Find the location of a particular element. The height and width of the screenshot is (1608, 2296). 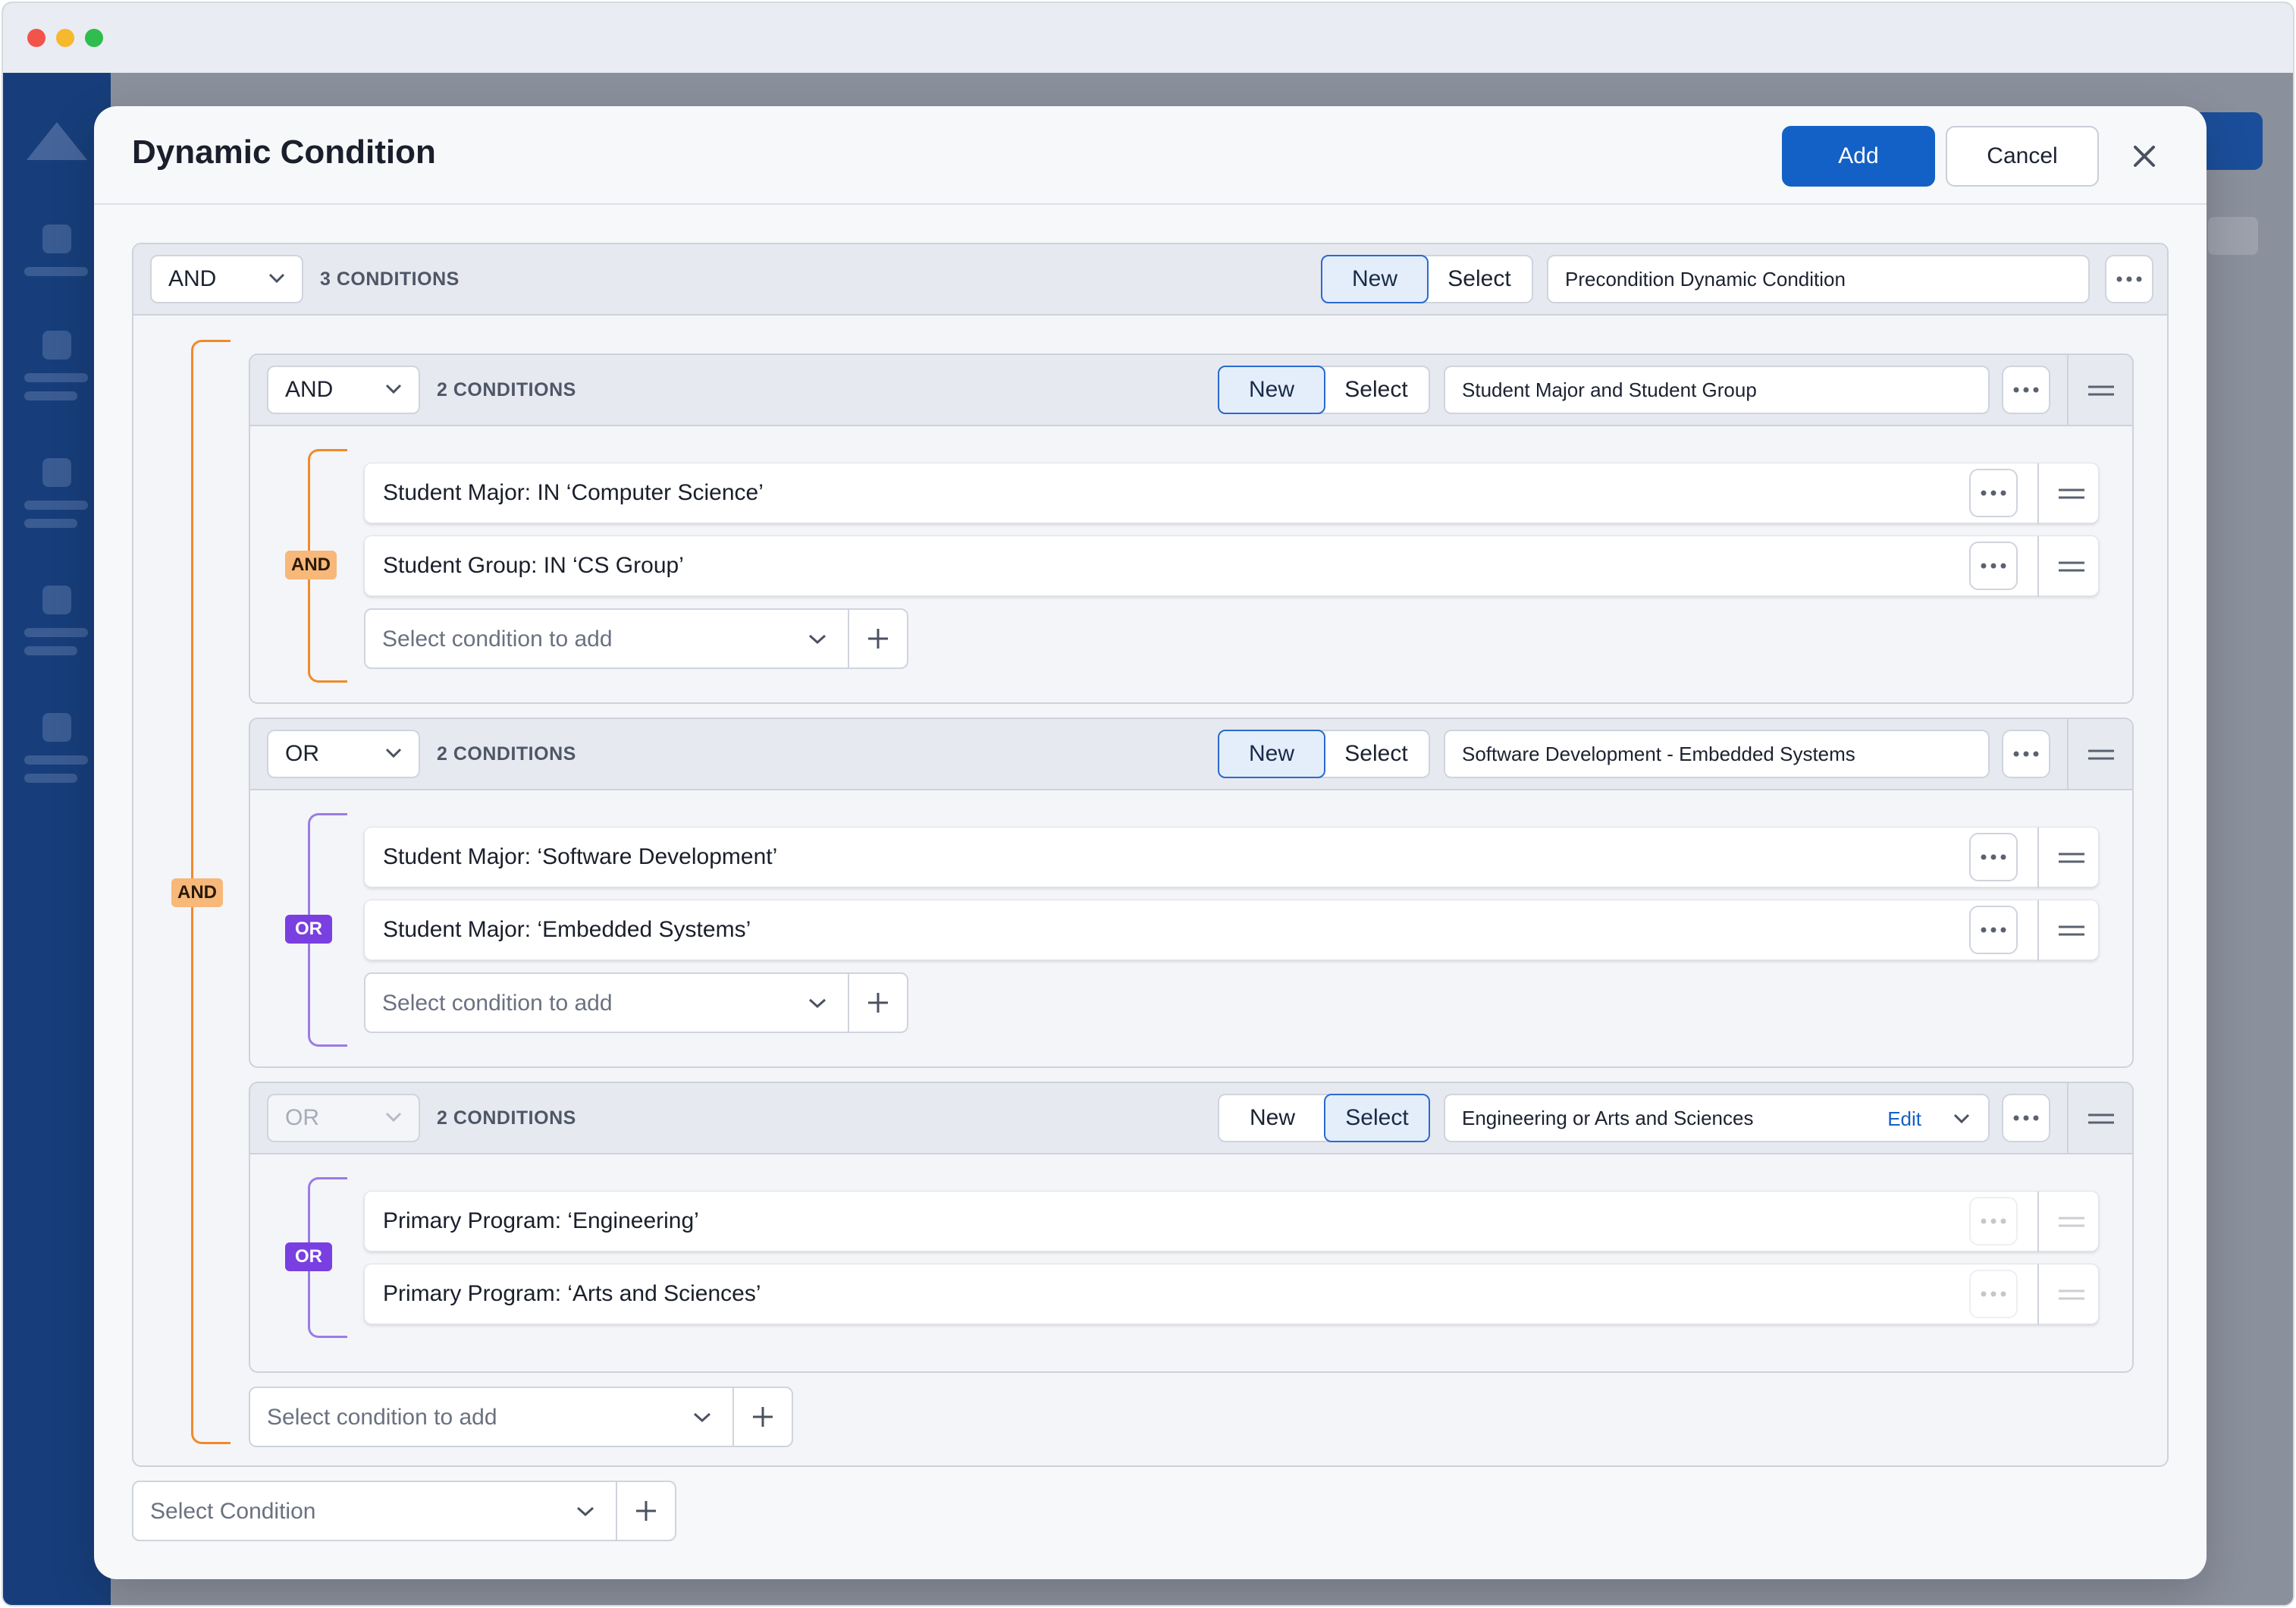

condition-row: Student Major: IN ‘Computer Science’ is located at coordinates (1231, 494).